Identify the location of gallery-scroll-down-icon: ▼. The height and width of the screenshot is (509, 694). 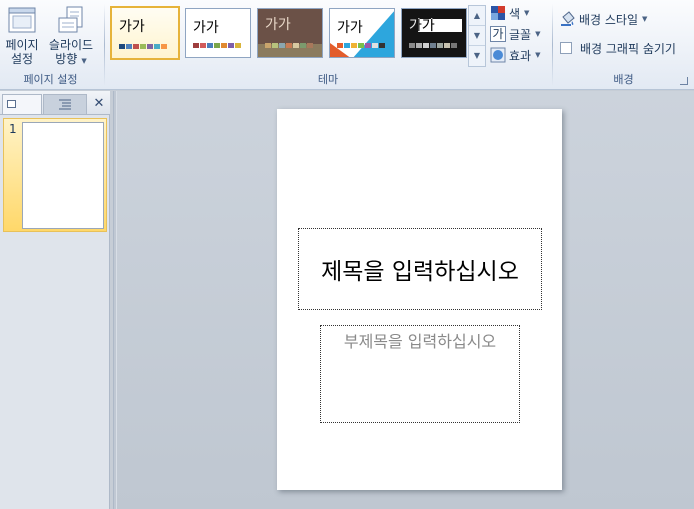
(477, 36).